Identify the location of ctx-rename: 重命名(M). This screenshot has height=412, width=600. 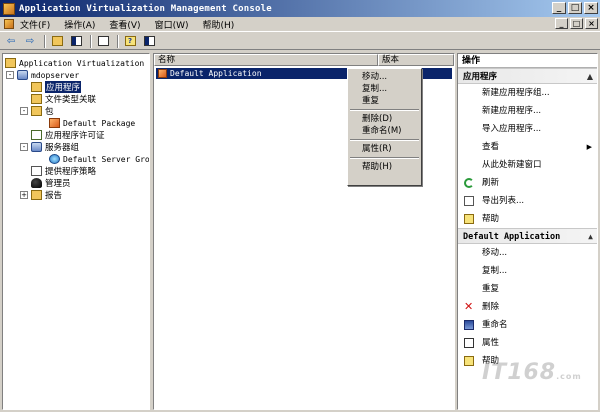
(384, 131).